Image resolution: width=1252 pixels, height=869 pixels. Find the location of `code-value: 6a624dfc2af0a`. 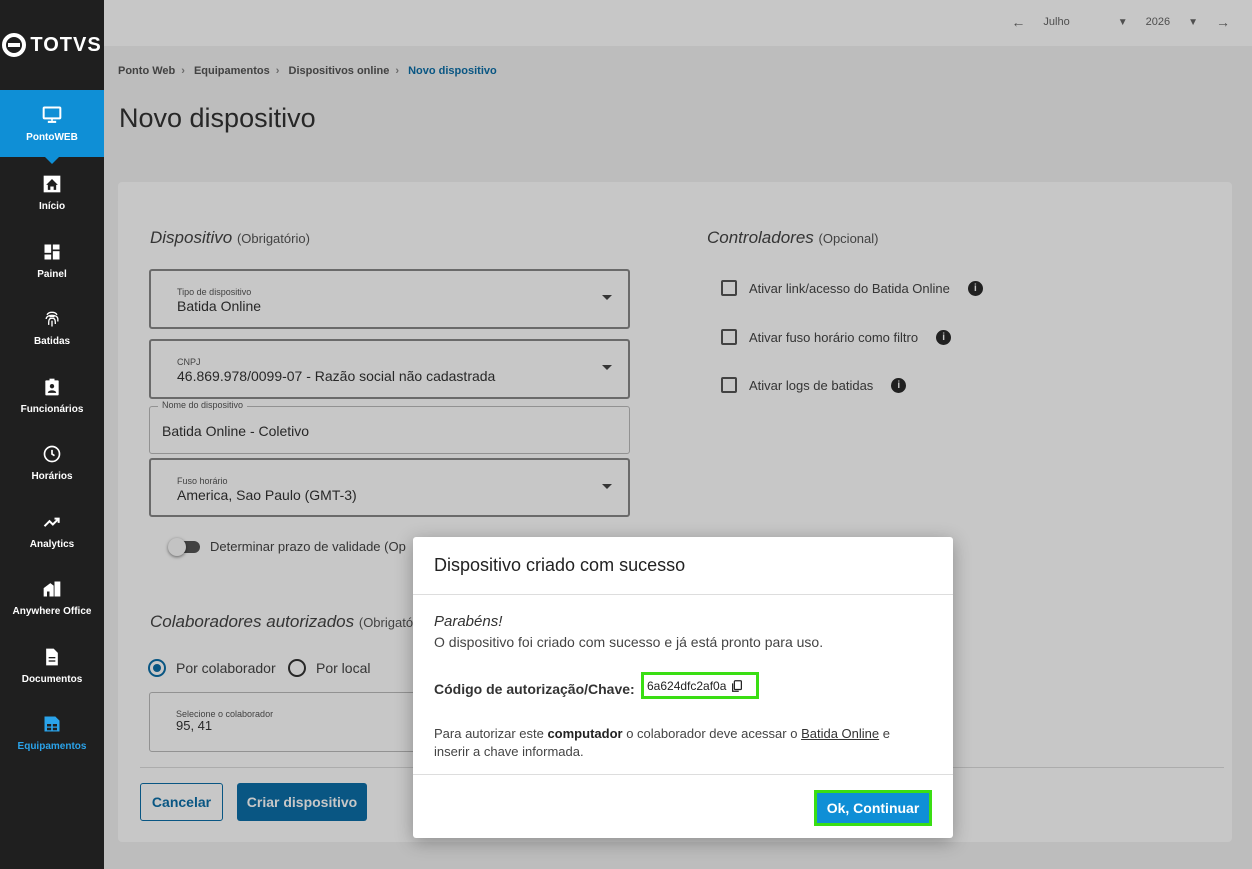

code-value: 6a624dfc2af0a is located at coordinates (687, 685).